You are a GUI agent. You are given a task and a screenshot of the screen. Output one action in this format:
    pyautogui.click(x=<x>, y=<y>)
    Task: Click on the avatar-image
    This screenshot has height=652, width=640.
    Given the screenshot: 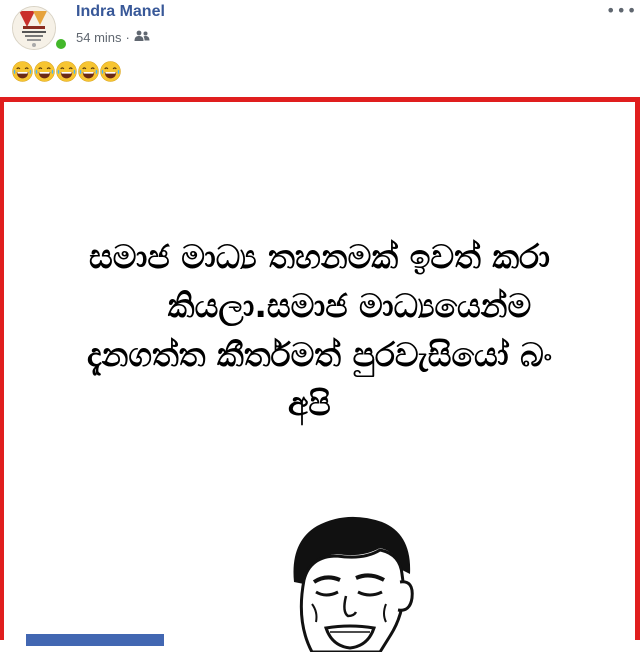 What is the action you would take?
    pyautogui.click(x=34, y=28)
    